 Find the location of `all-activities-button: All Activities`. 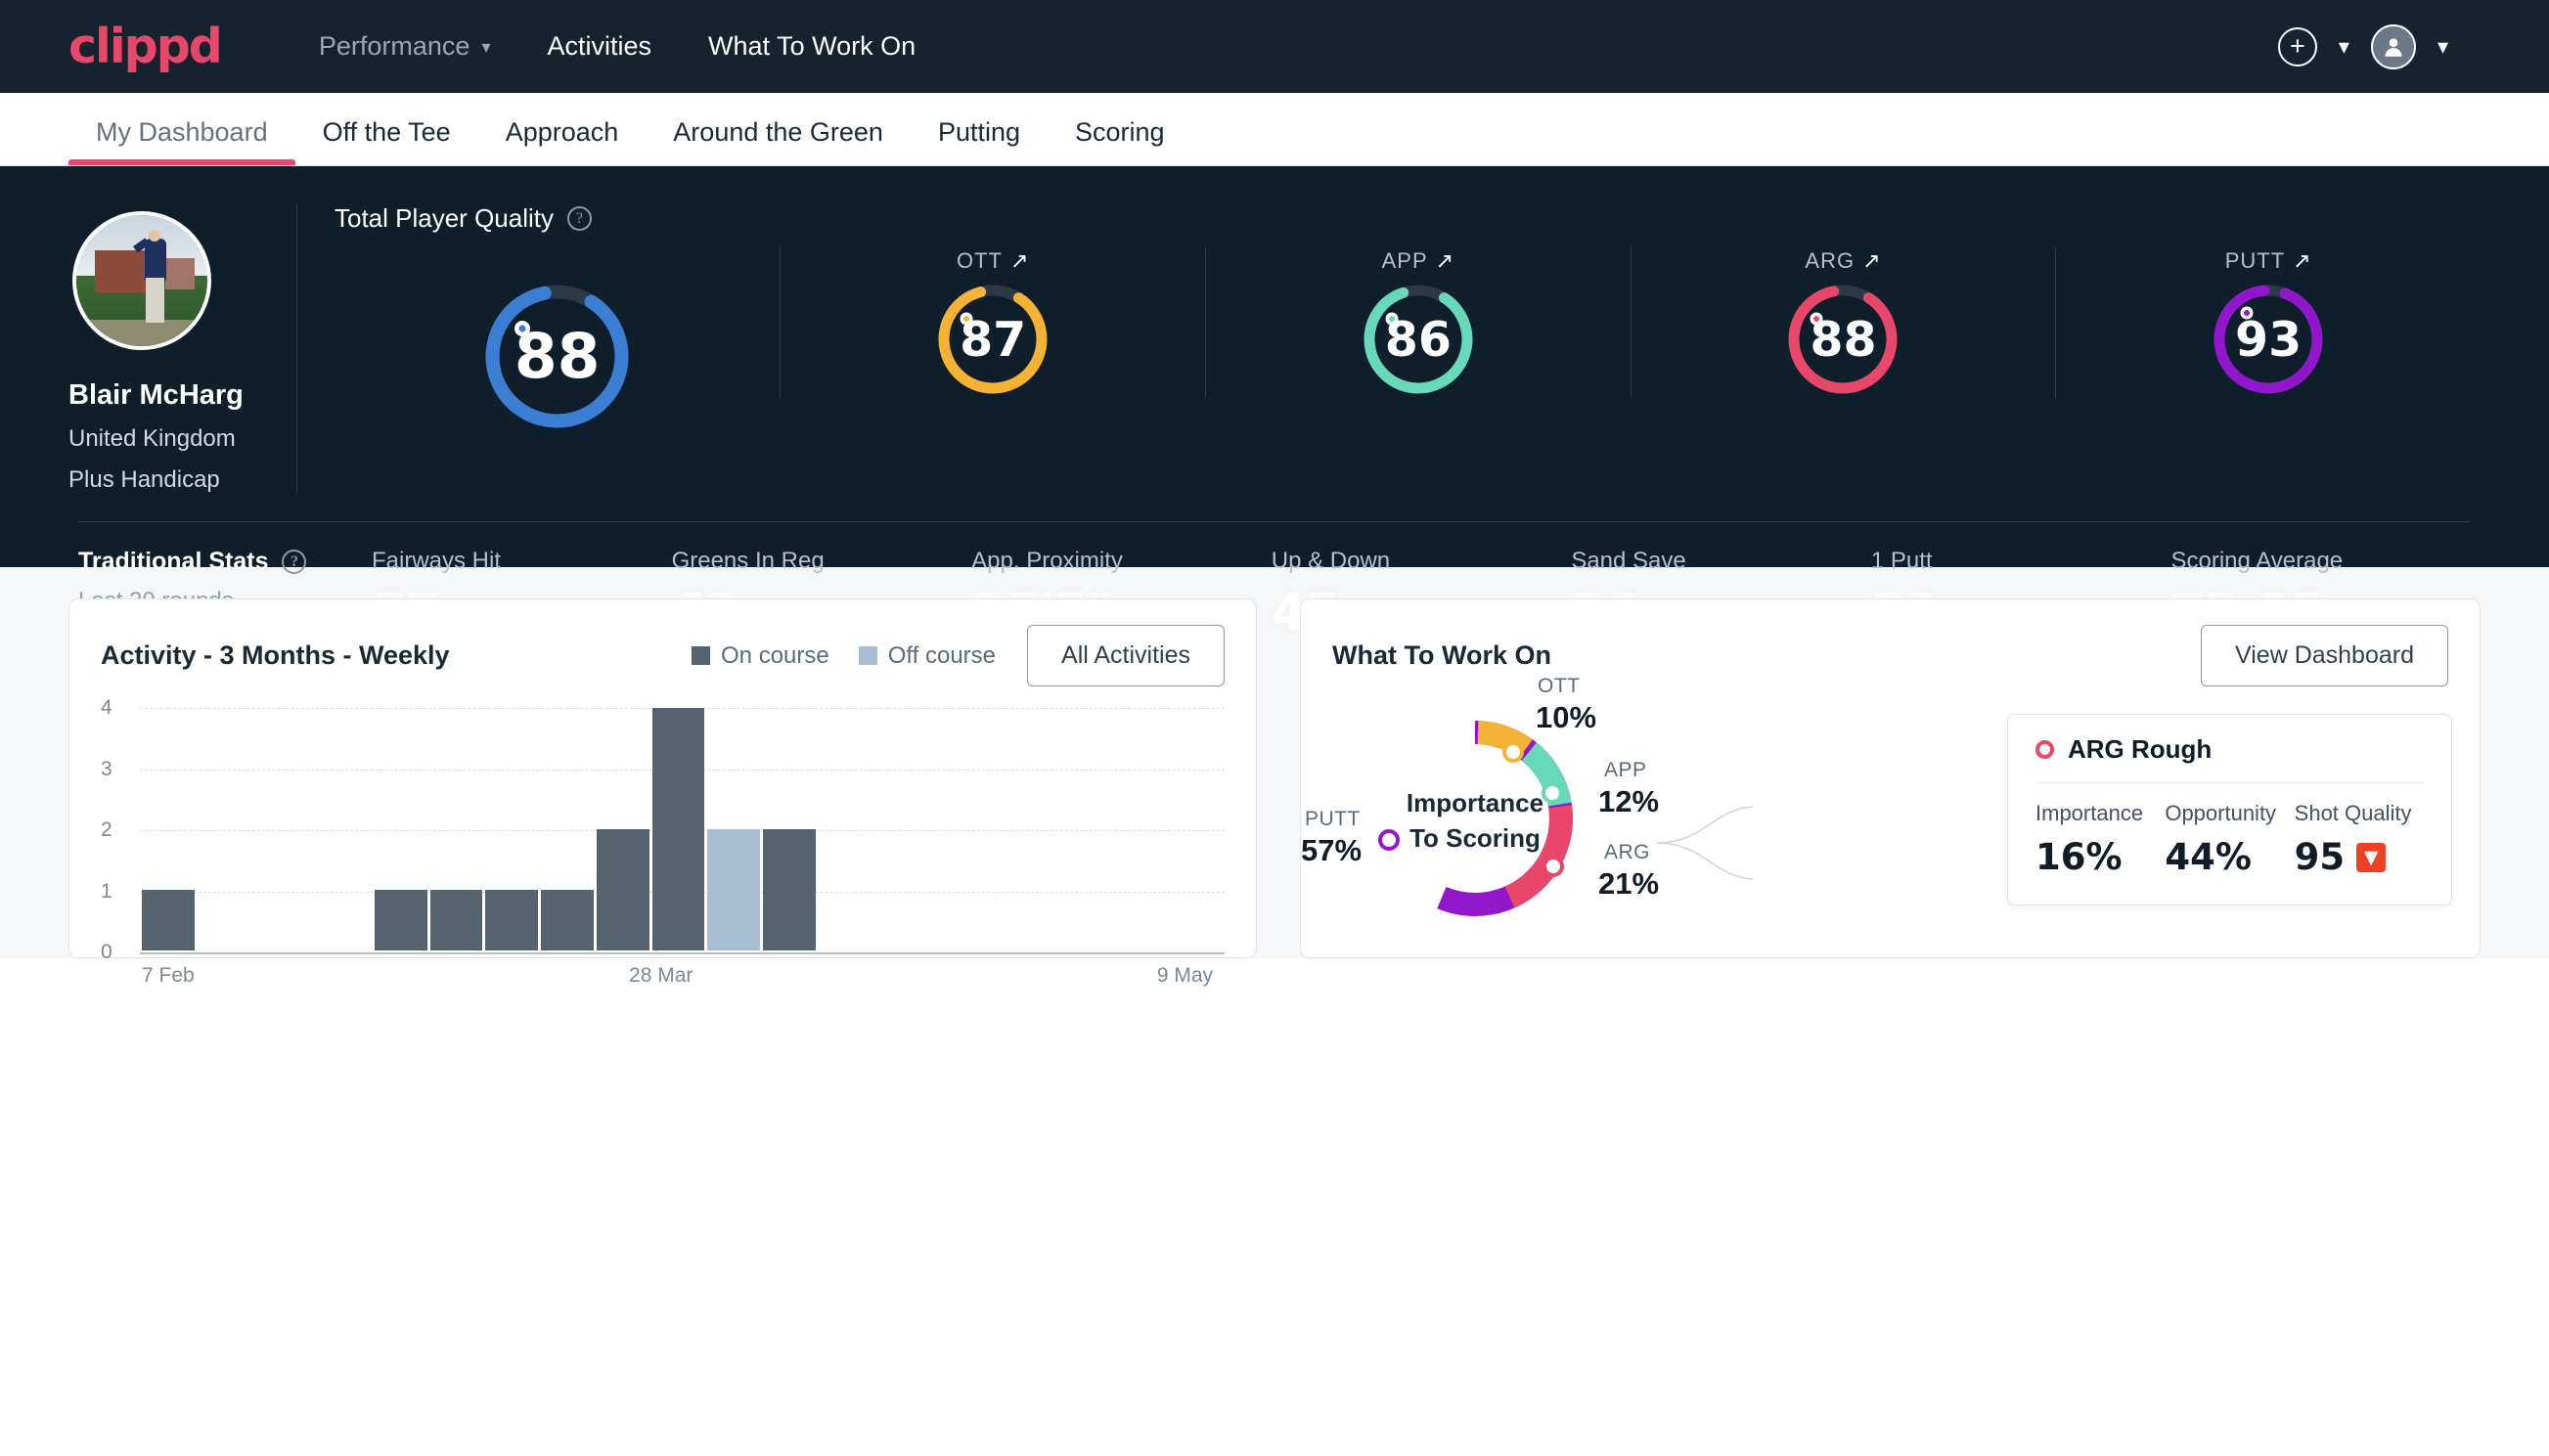

all-activities-button: All Activities is located at coordinates (1126, 655).